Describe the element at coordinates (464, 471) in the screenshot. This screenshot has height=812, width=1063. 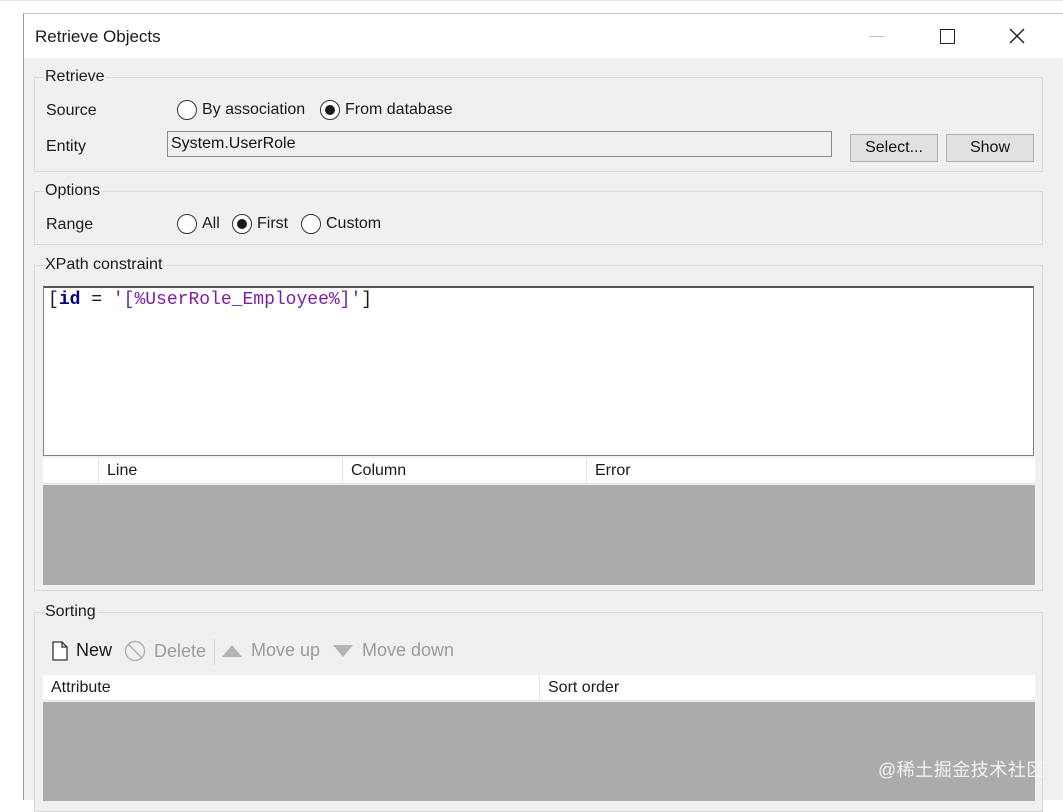
I see `error-column-column: Column` at that location.